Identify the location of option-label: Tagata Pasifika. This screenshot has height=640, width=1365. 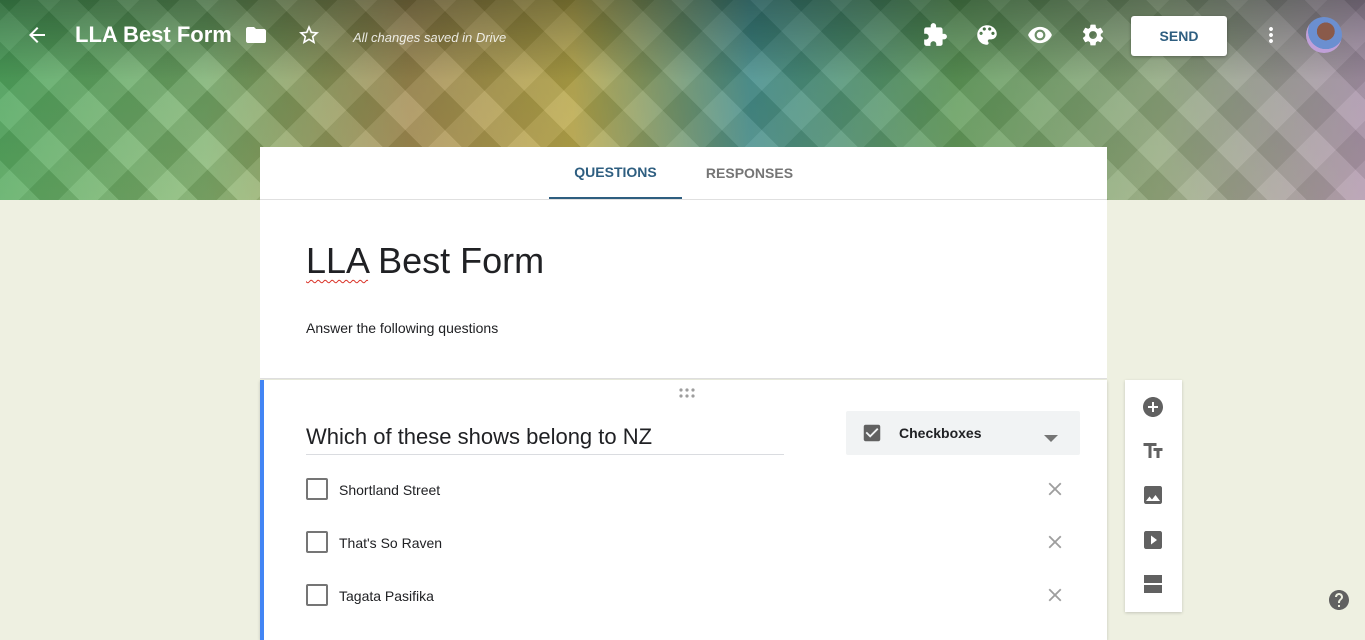
(386, 596).